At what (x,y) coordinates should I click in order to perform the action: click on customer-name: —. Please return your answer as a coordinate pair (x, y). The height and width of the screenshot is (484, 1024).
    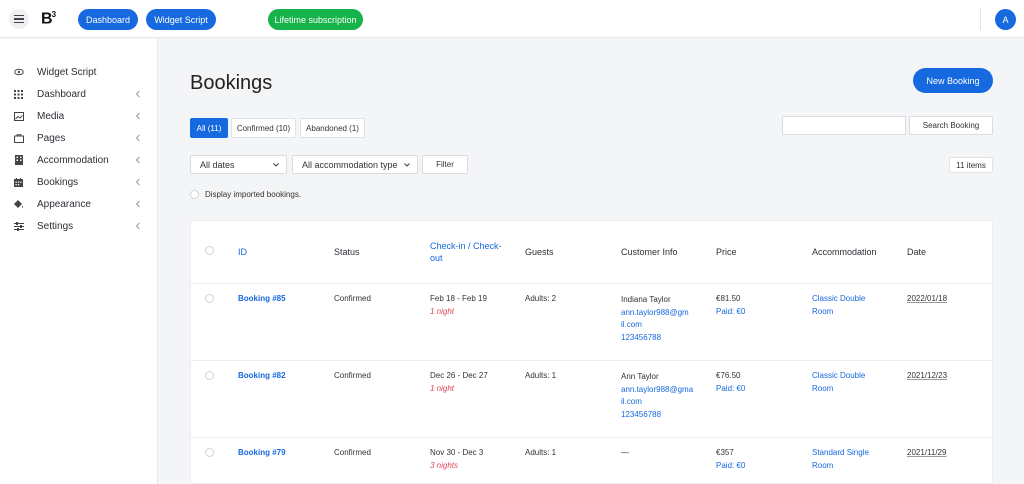
    Looking at the image, I should click on (625, 452).